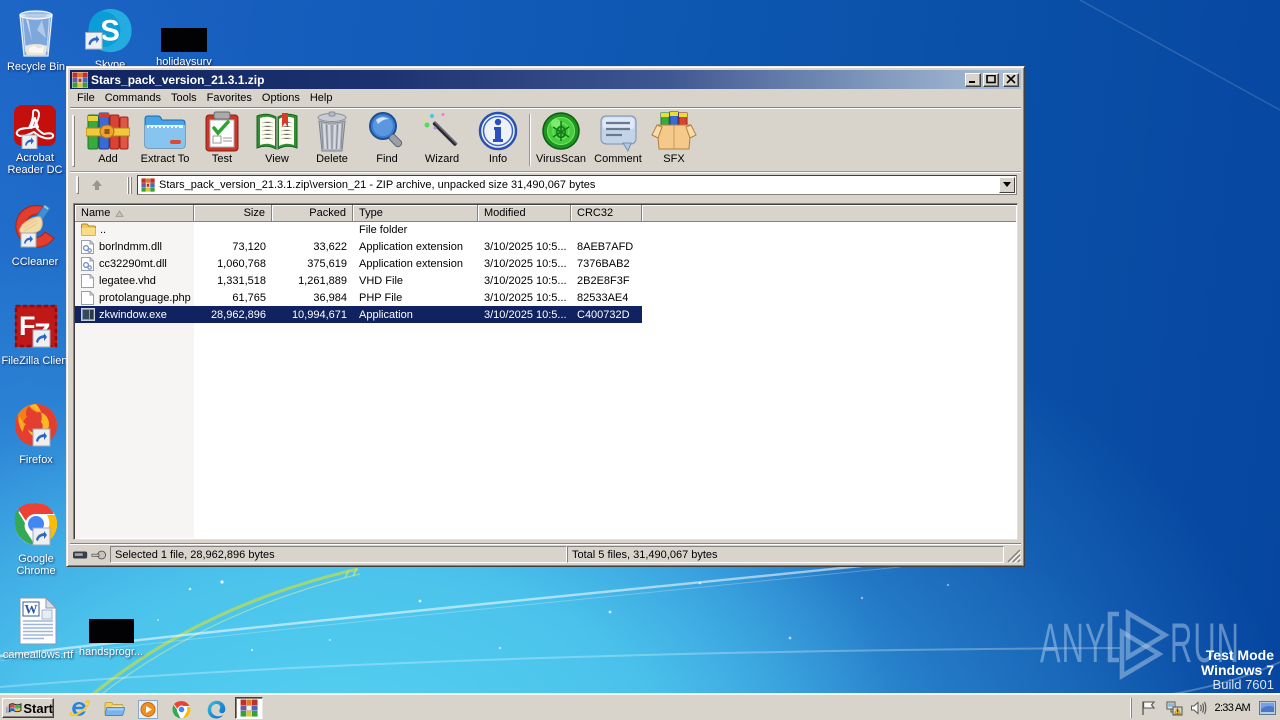  Describe the element at coordinates (1073, 642) in the screenshot. I see `svg-text: ANY` at that location.